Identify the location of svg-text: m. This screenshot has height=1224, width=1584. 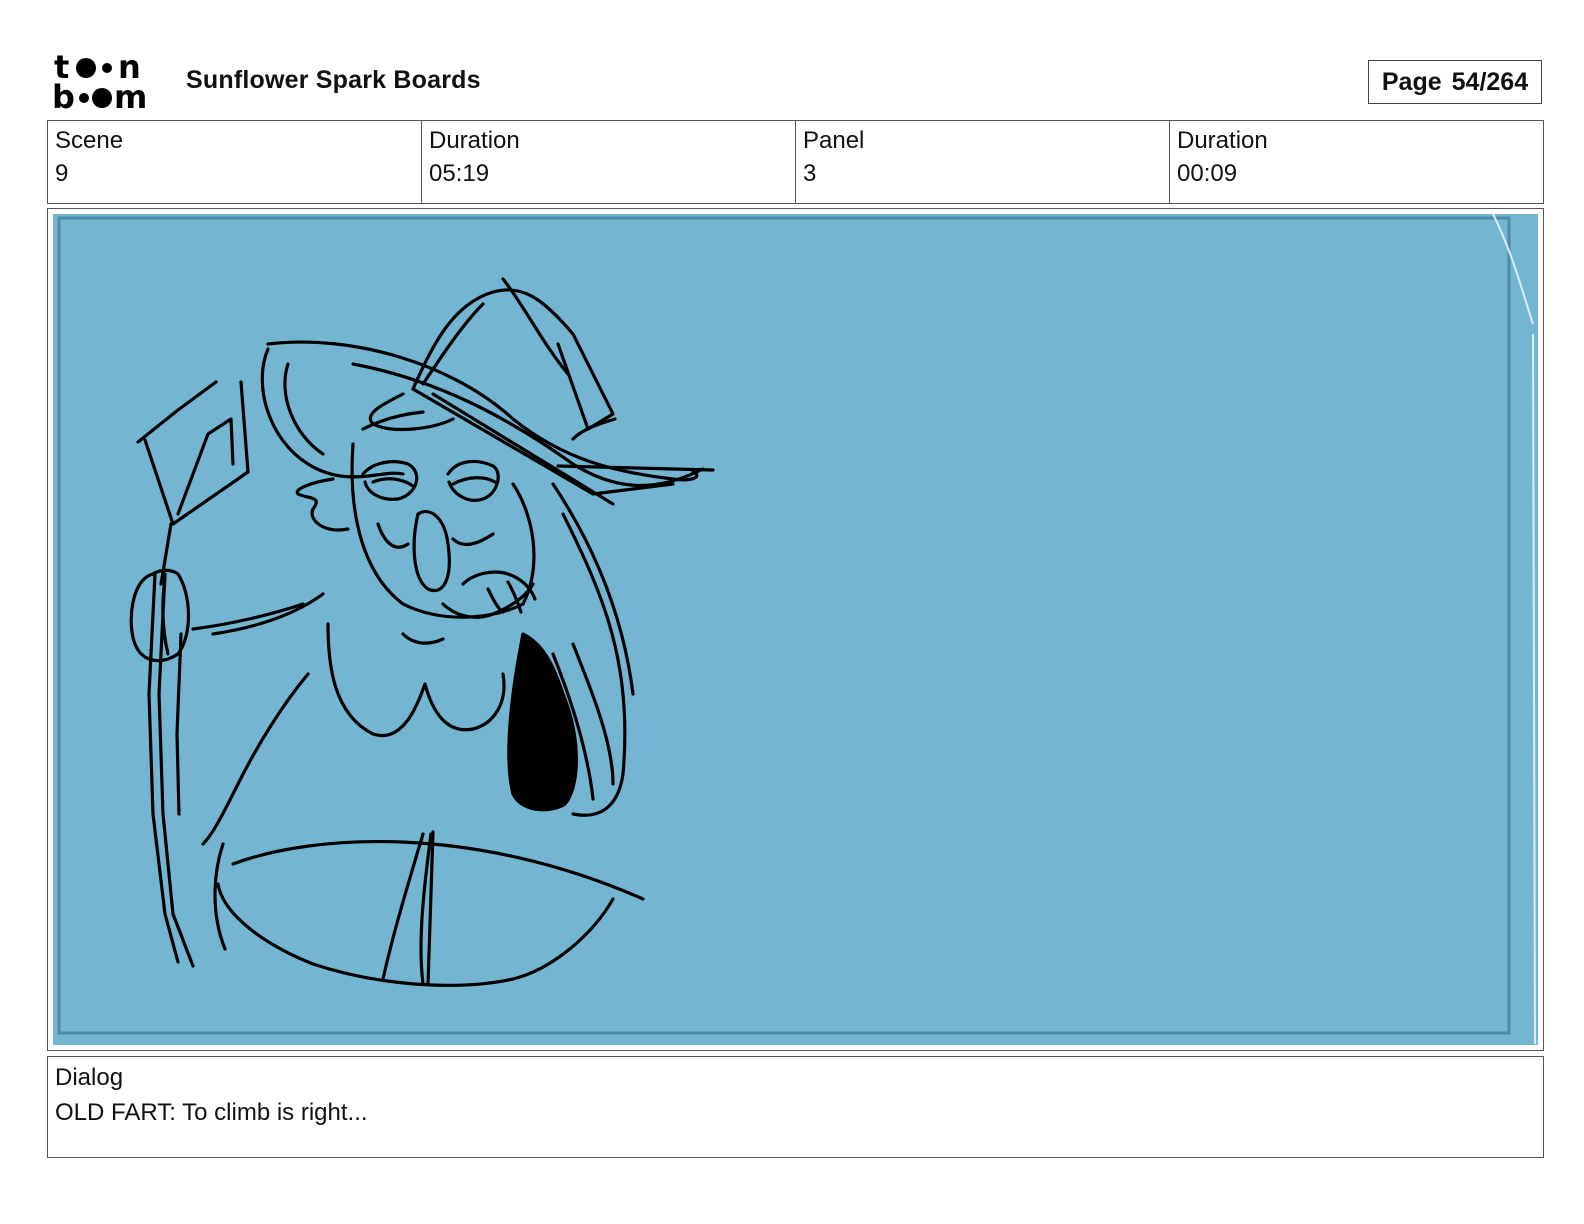
(130, 95).